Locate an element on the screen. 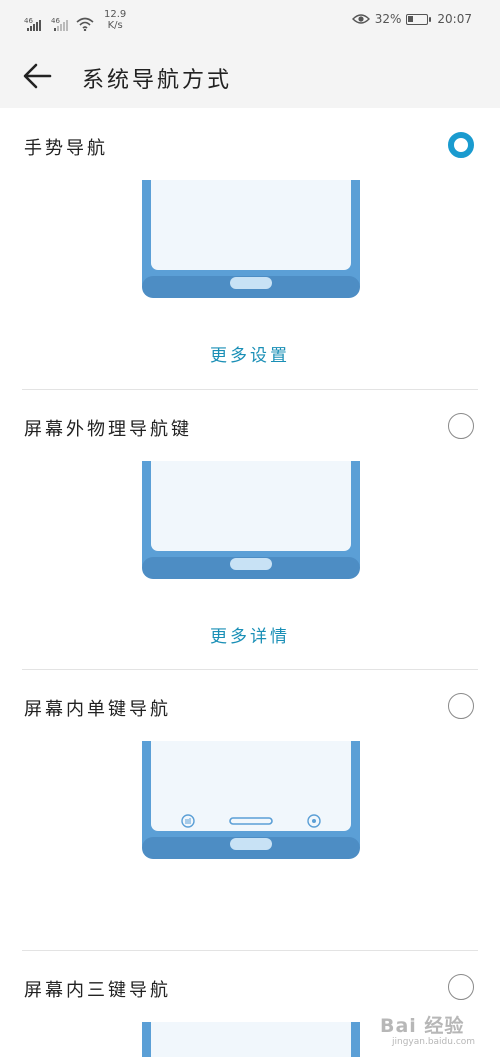 This screenshot has height=1057, width=500. option-label: 屏幕内单键导航 is located at coordinates (97, 709).